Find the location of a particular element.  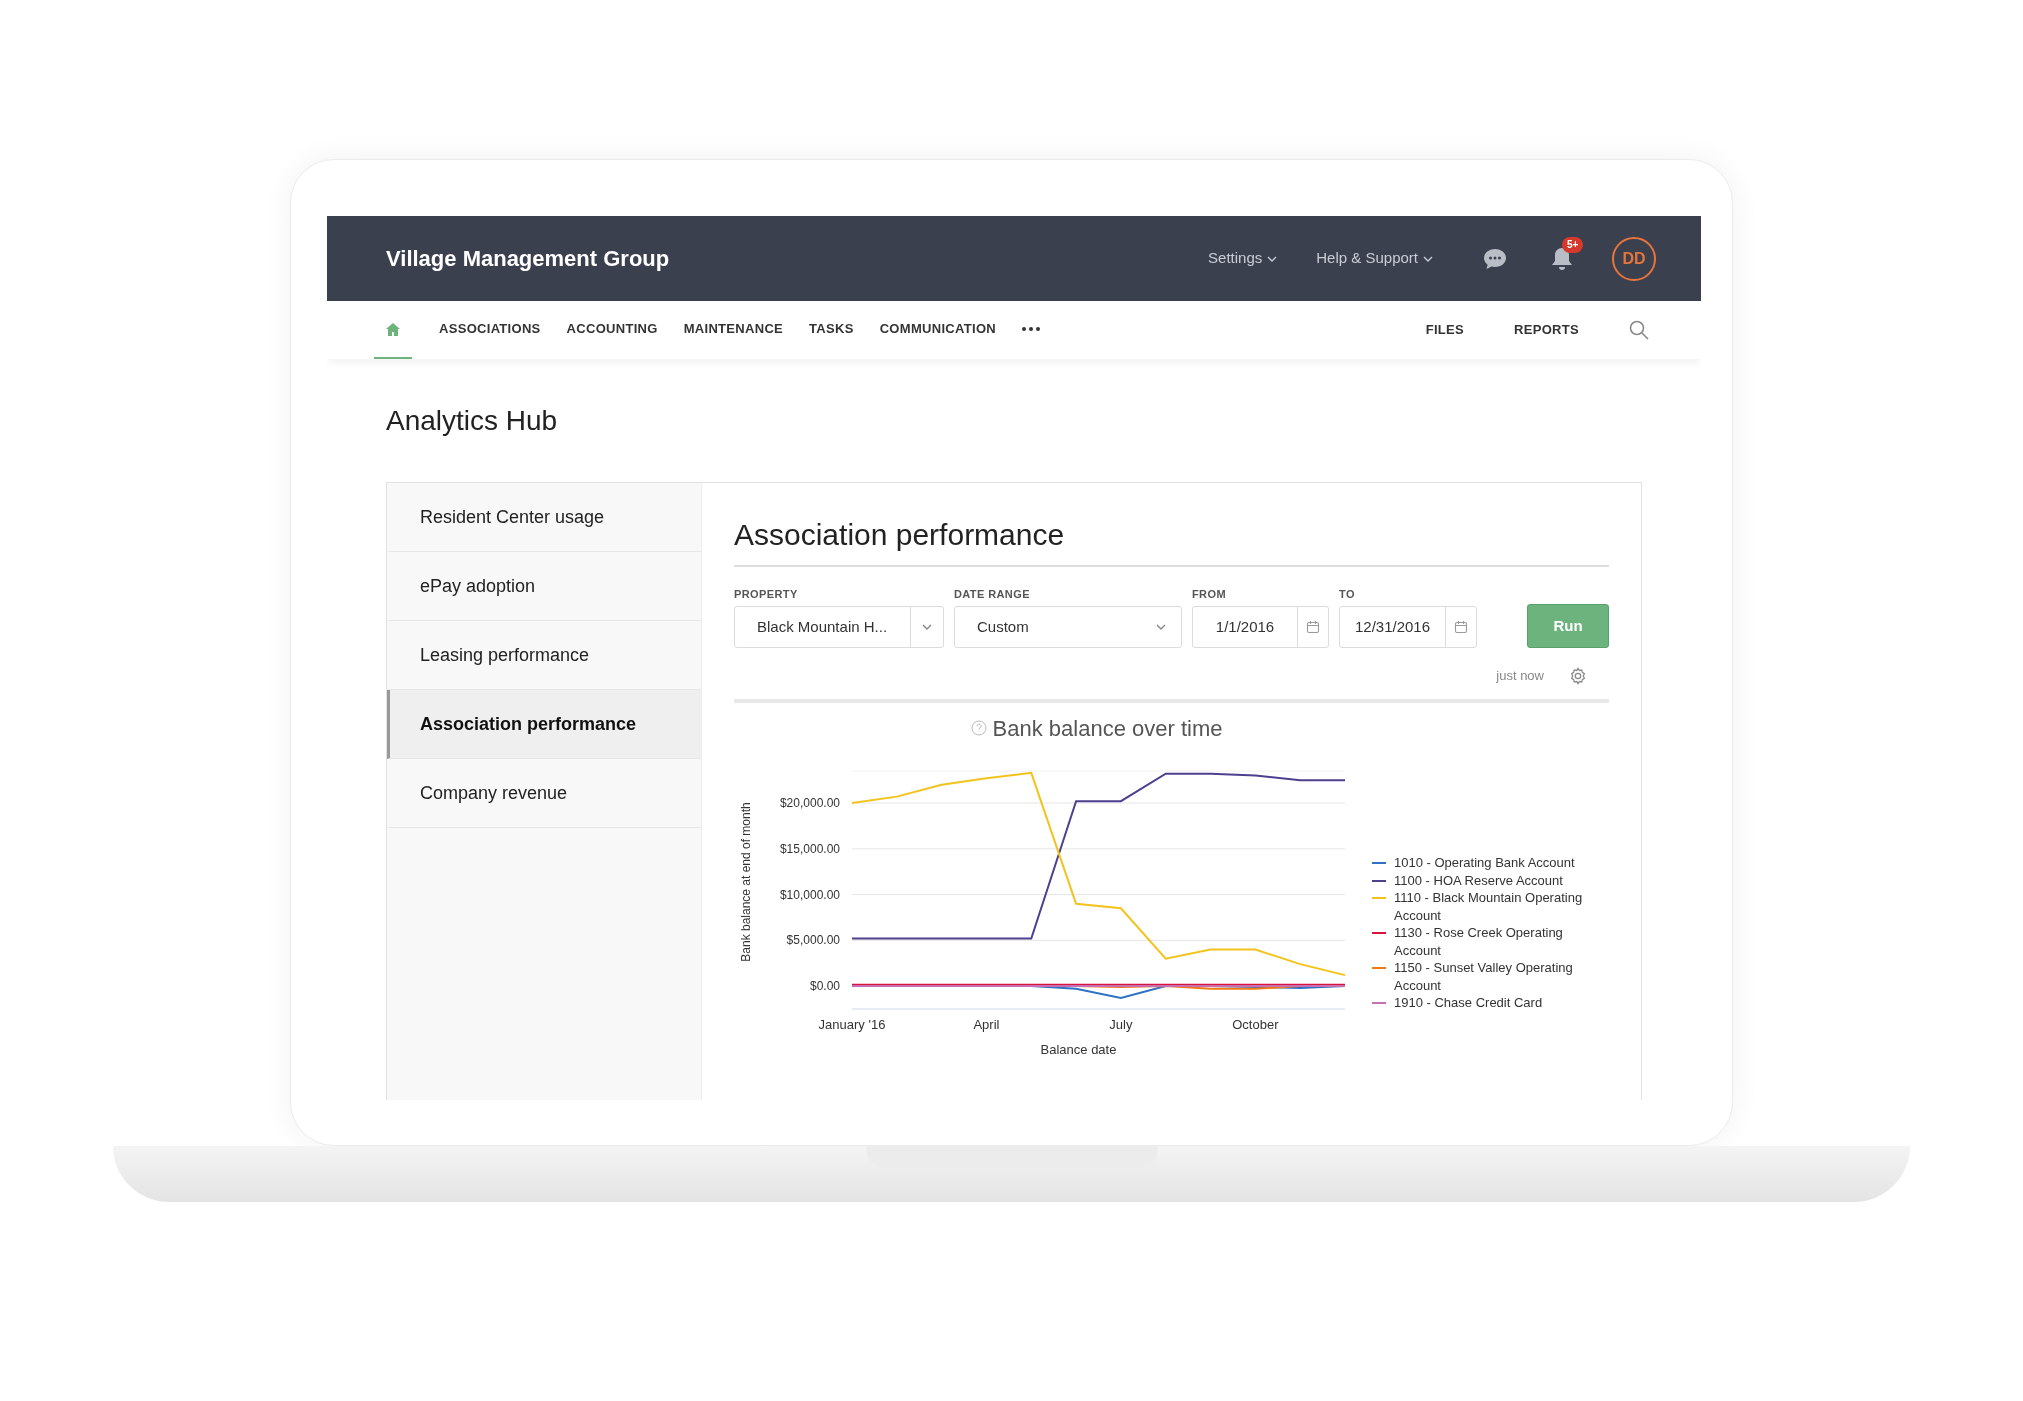

sidebar-item: ePay adoption is located at coordinates (544, 586).